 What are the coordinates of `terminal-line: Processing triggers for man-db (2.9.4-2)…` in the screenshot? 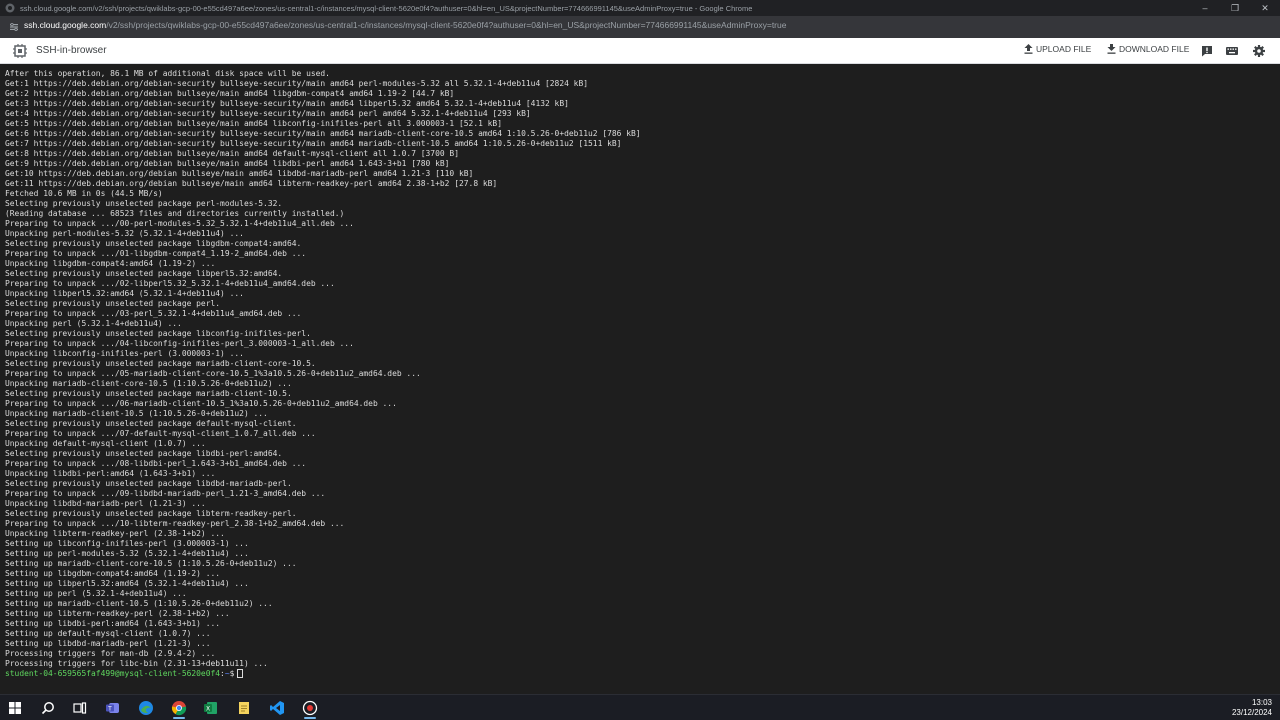 It's located at (110, 653).